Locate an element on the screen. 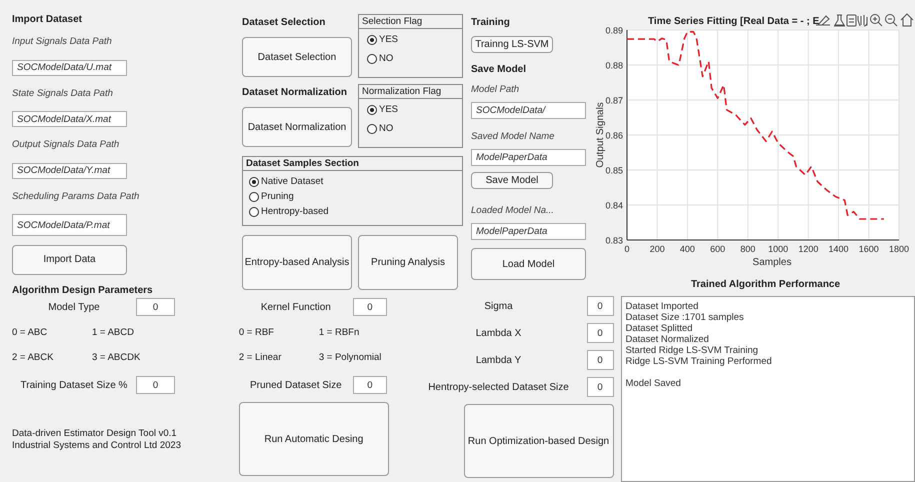  run-button: Run Automatic Desing is located at coordinates (313, 439).